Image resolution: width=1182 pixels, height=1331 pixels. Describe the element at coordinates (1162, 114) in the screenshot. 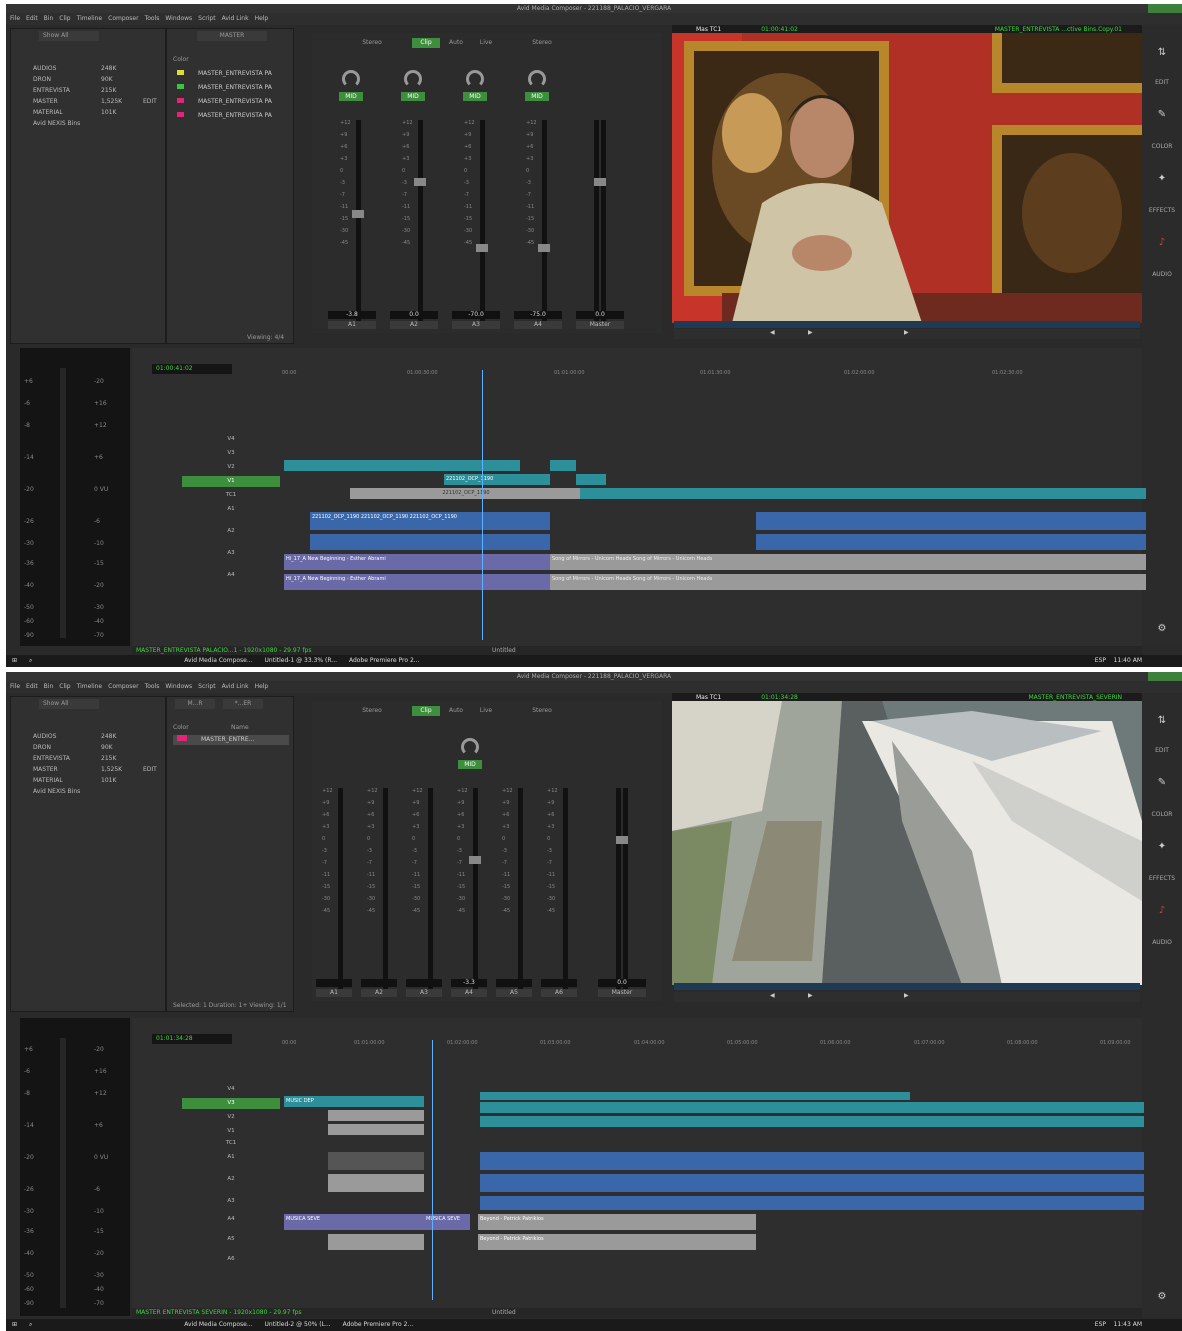

I see `color-workspace-icon: ✎` at that location.